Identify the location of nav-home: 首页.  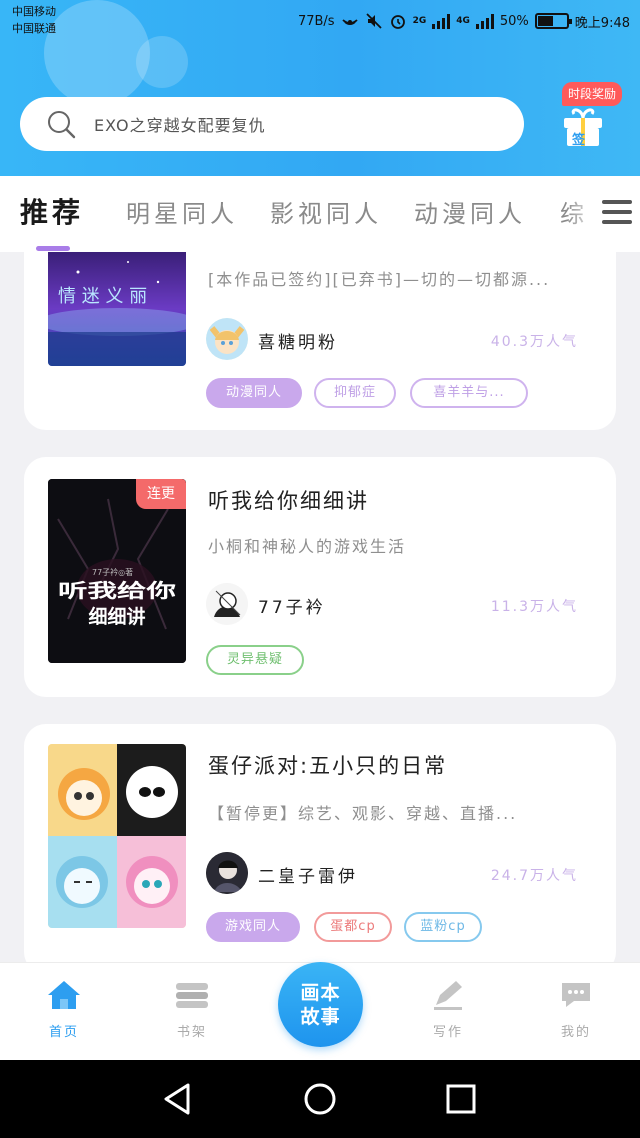
(64, 1009).